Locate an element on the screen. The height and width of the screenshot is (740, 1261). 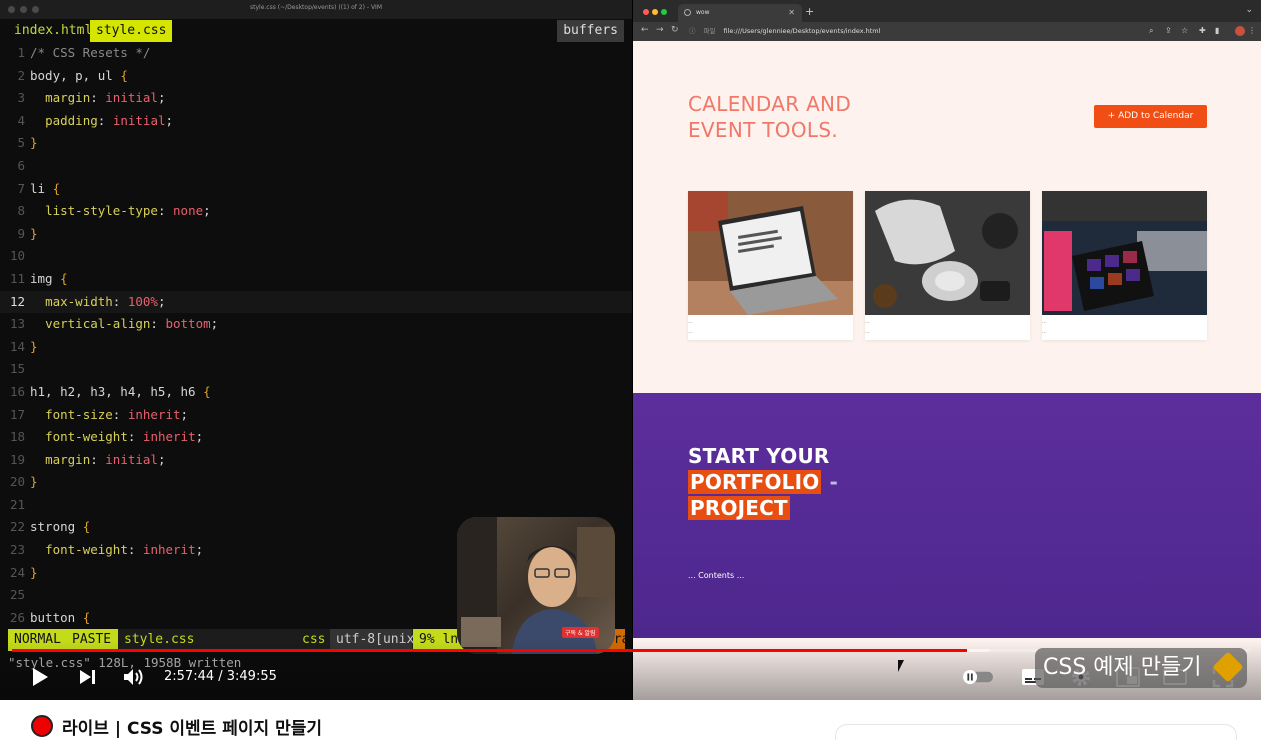
back-icon: ← is located at coordinates (645, 30).